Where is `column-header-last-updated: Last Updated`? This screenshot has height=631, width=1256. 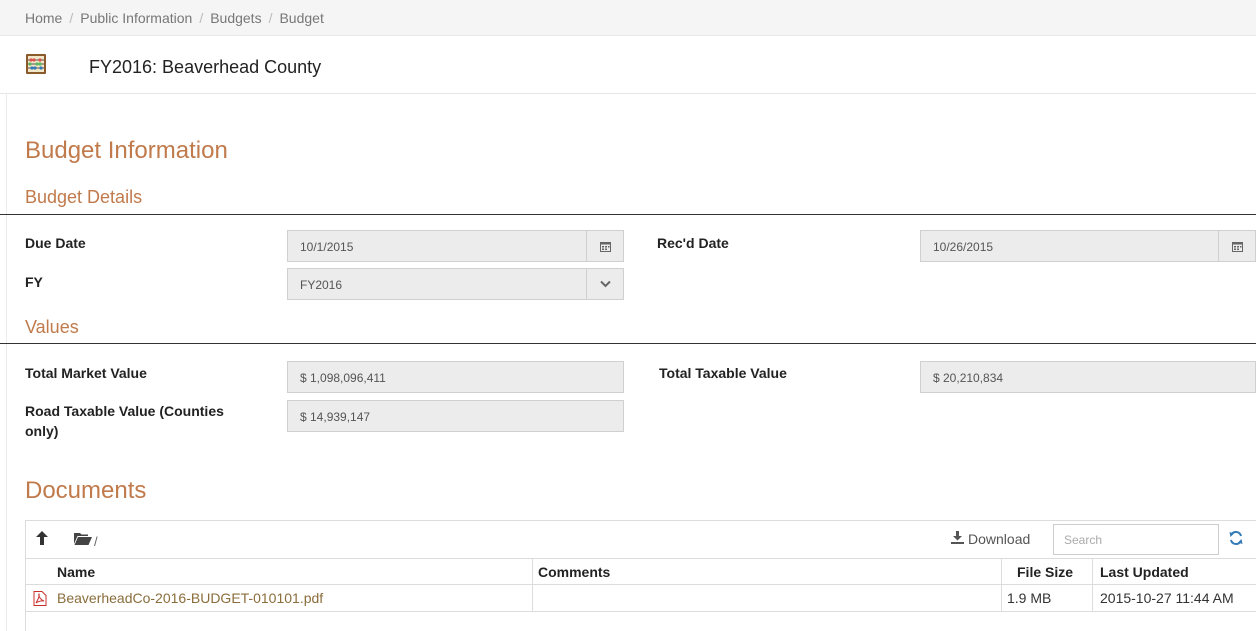
column-header-last-updated: Last Updated is located at coordinates (1144, 572).